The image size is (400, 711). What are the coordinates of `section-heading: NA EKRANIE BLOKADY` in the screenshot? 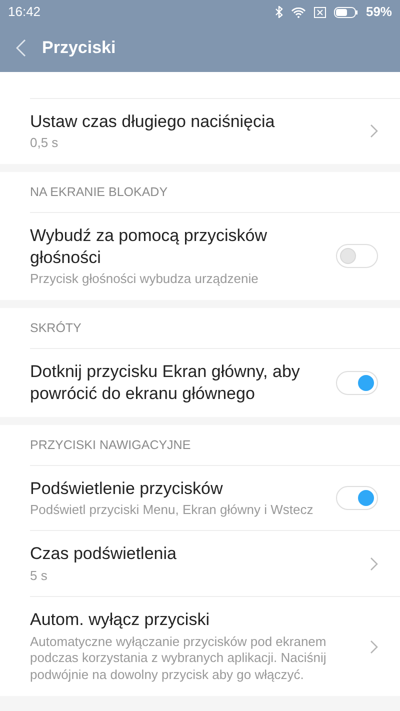 It's located at (215, 192).